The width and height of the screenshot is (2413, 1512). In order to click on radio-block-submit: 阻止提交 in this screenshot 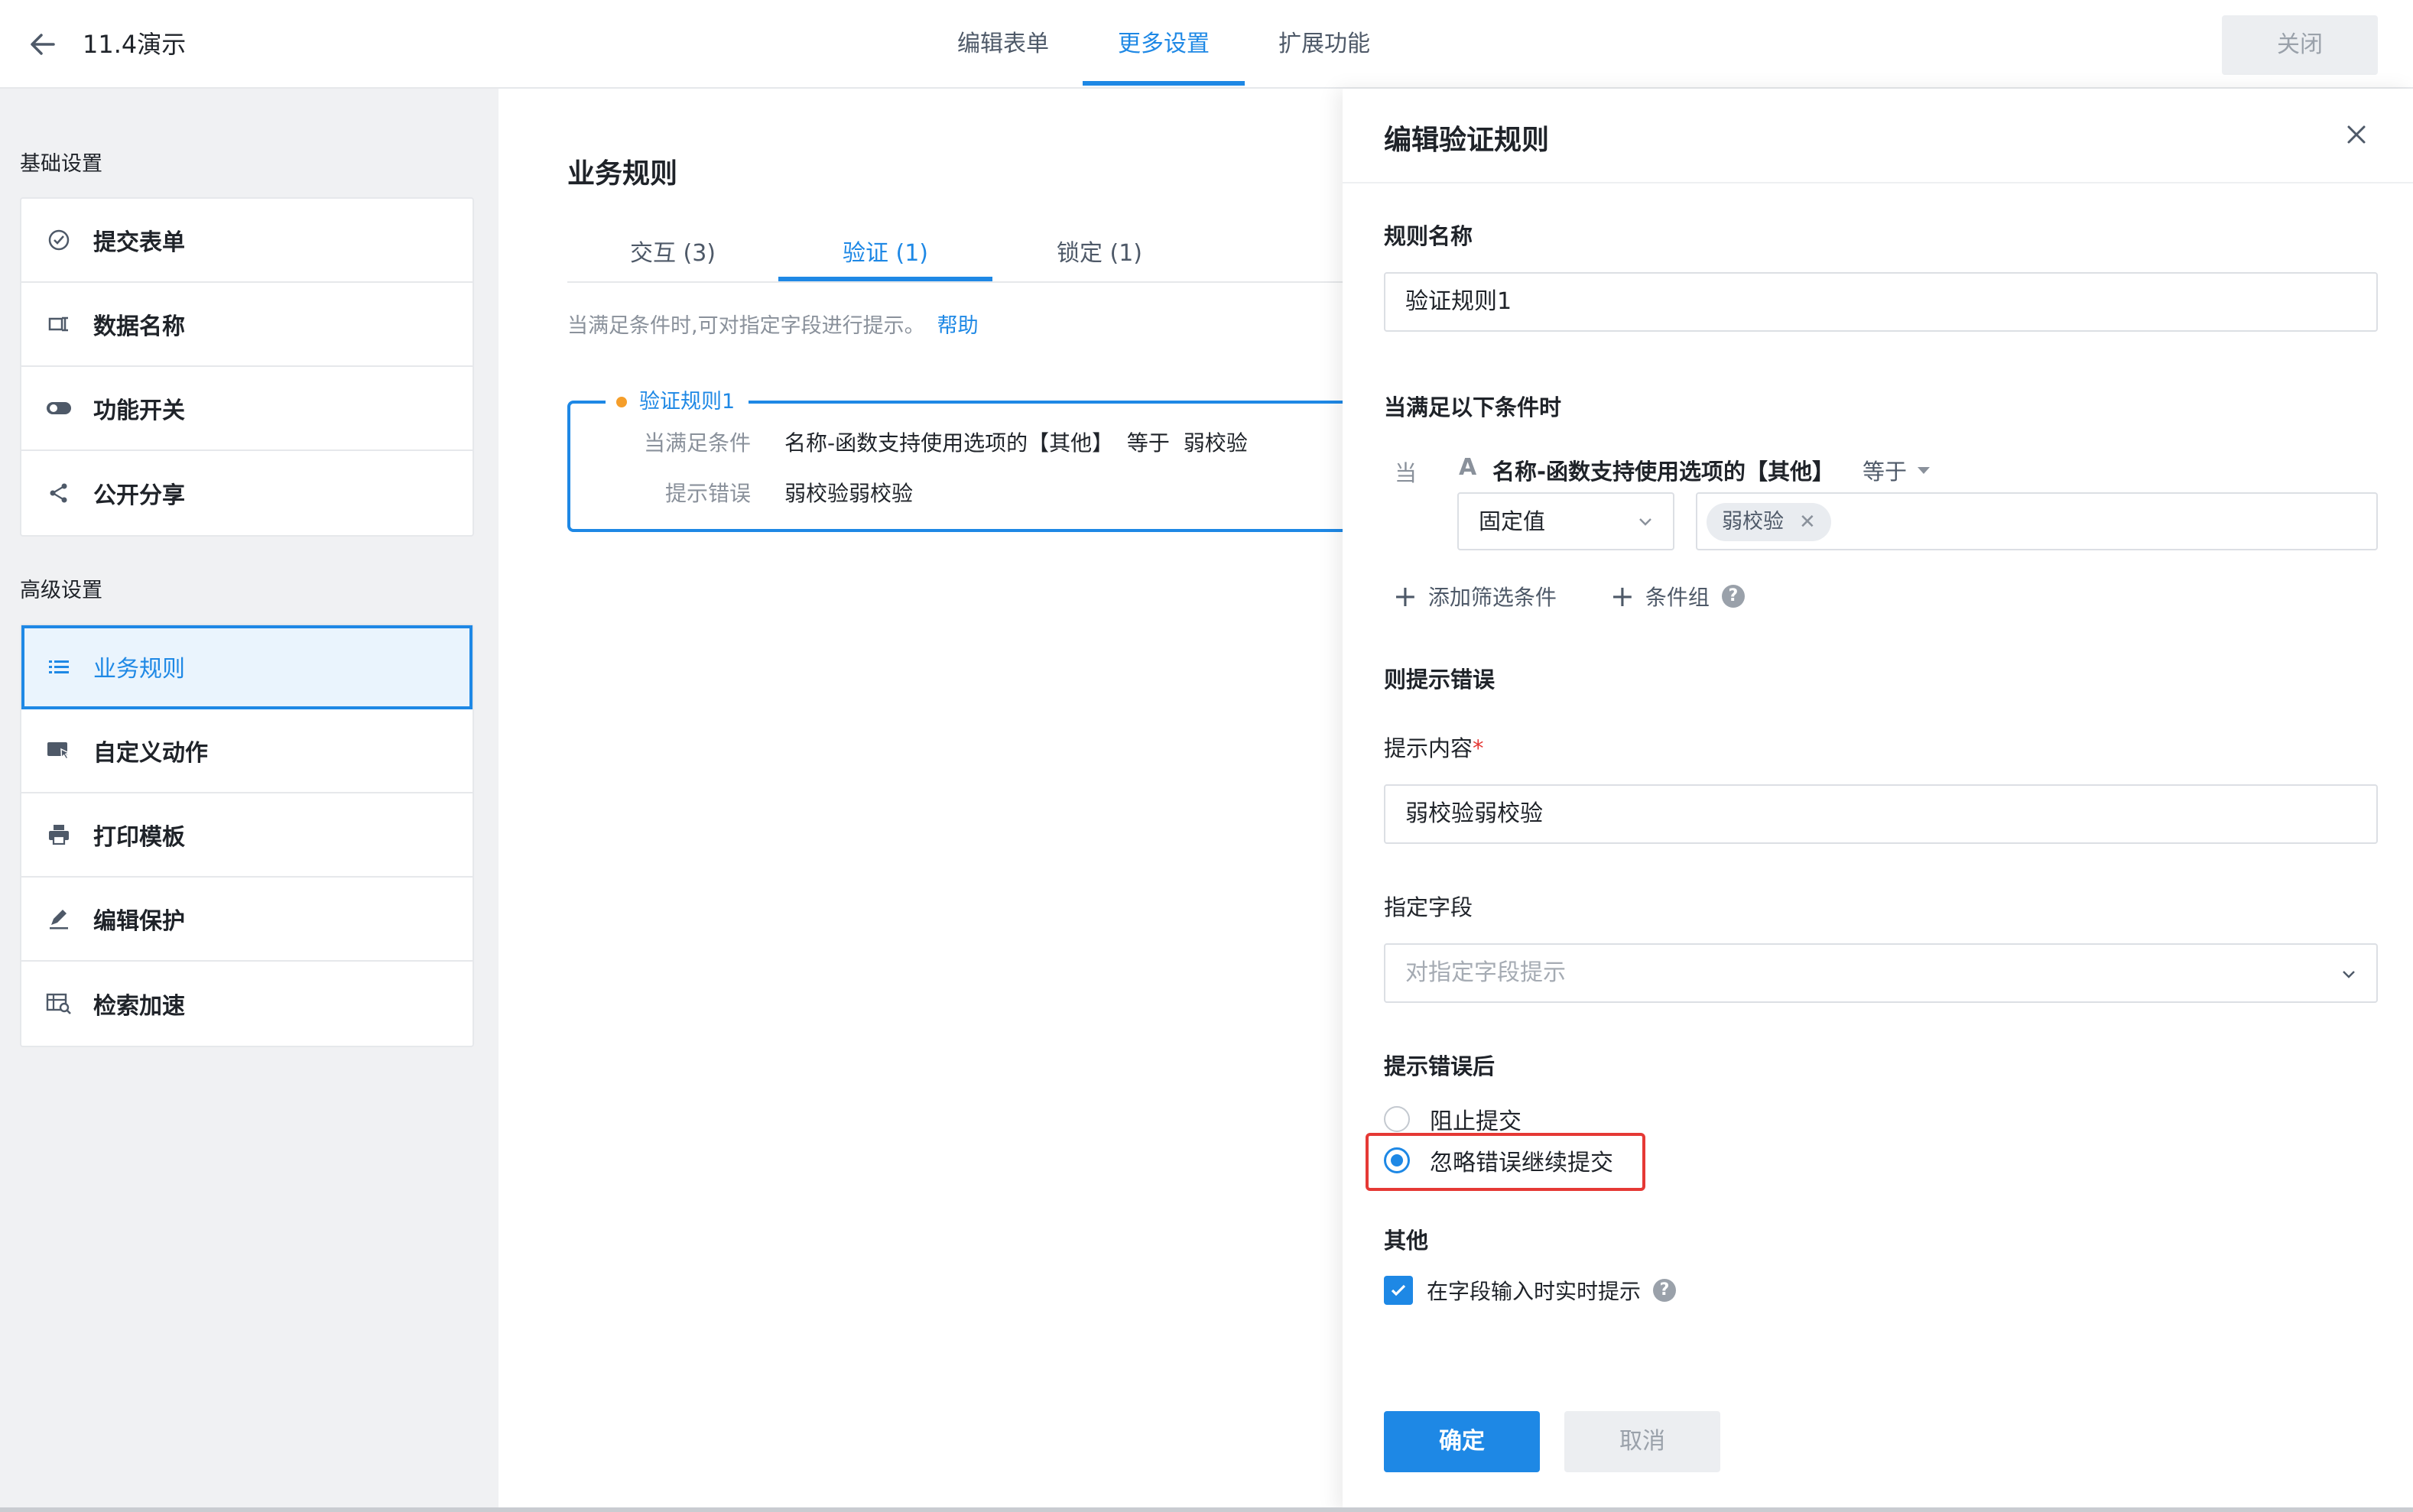, I will do `click(1453, 1119)`.